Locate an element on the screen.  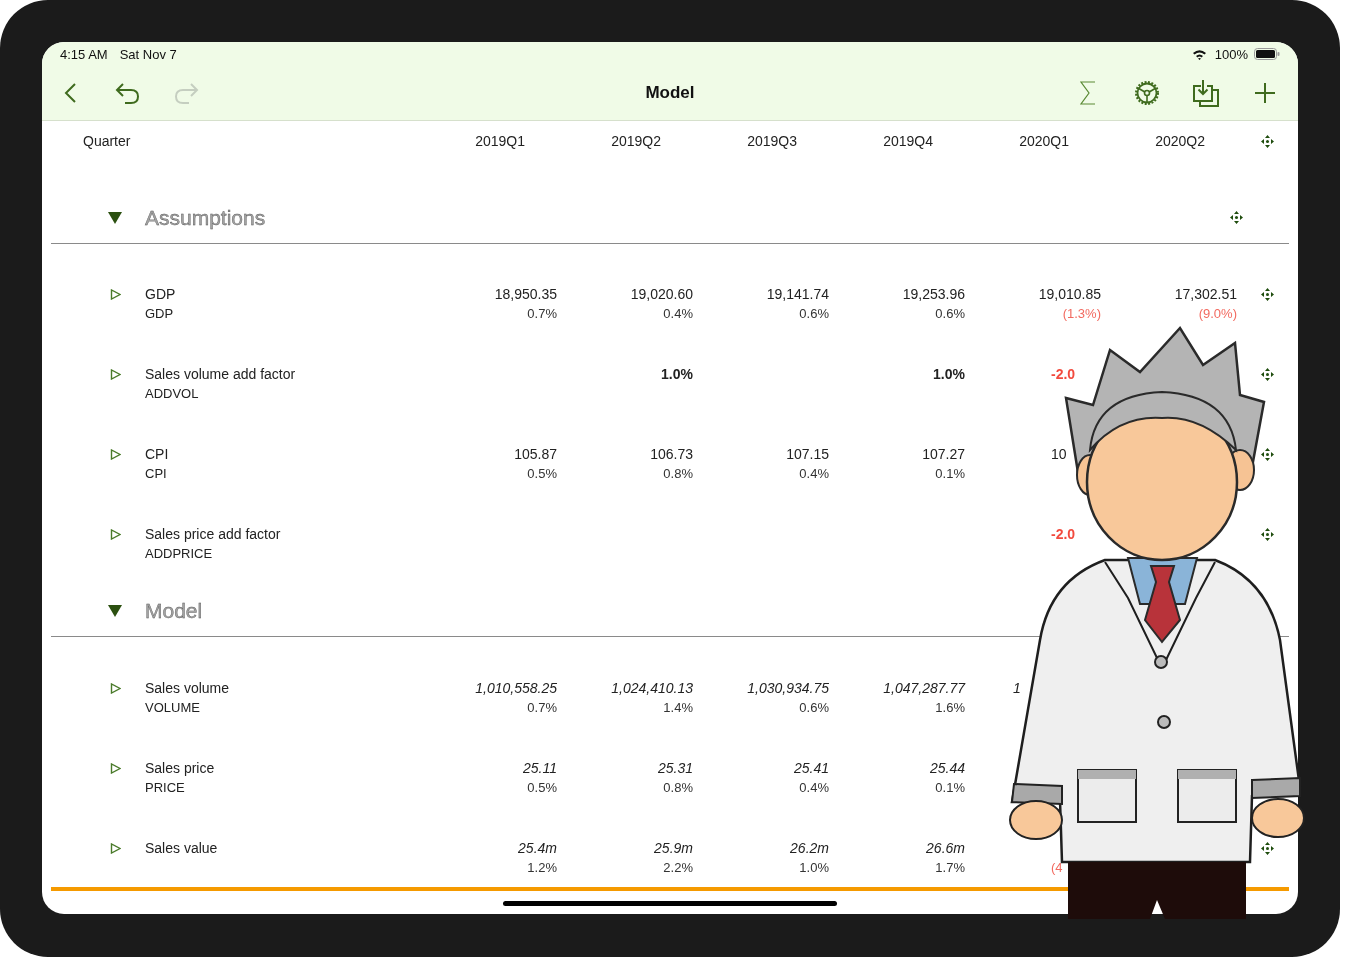
column-header: 2019Q1 is located at coordinates (500, 141).